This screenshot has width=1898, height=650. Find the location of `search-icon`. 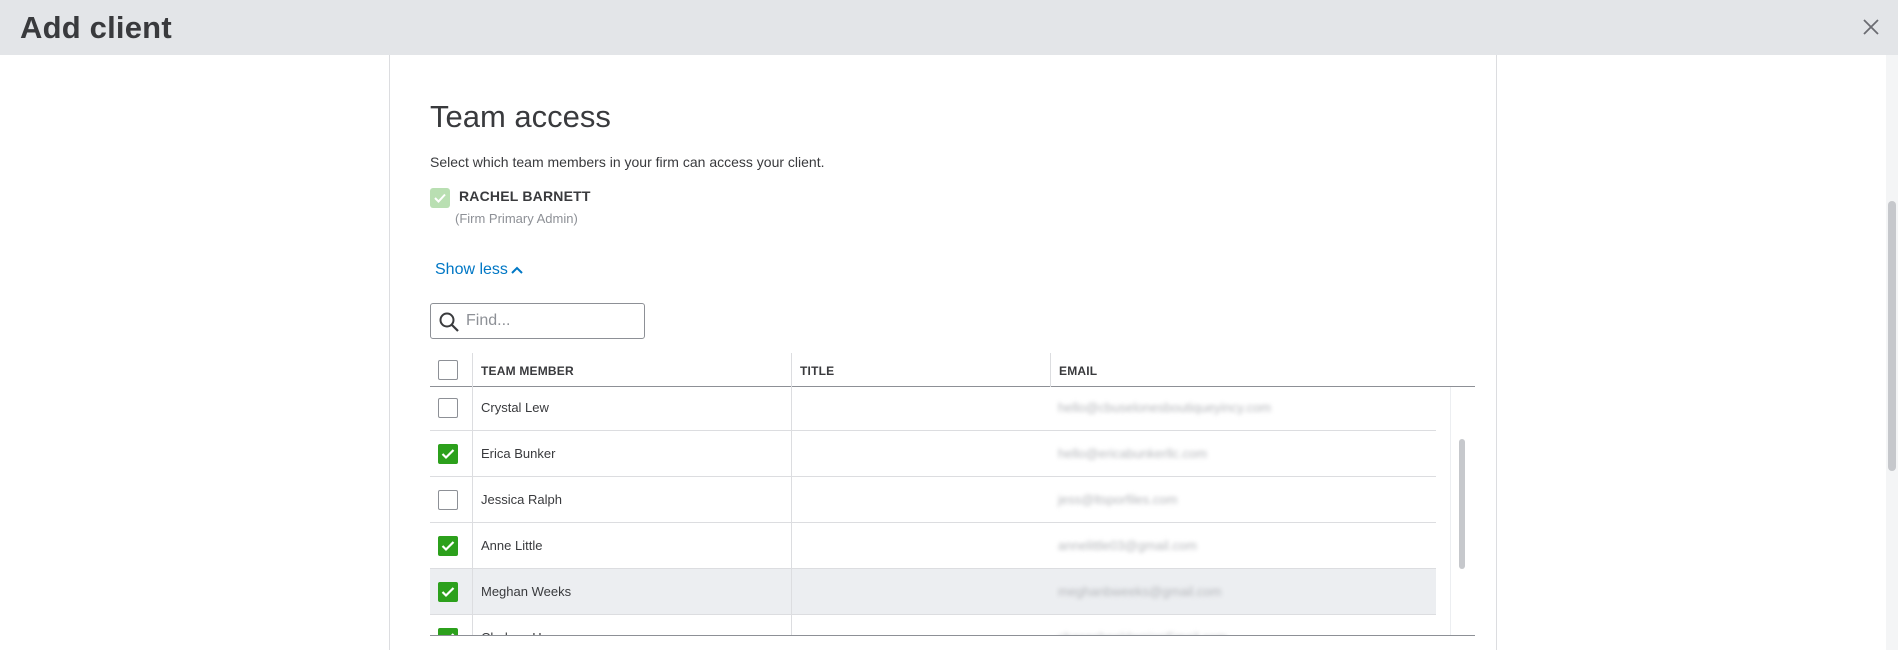

search-icon is located at coordinates (449, 322).